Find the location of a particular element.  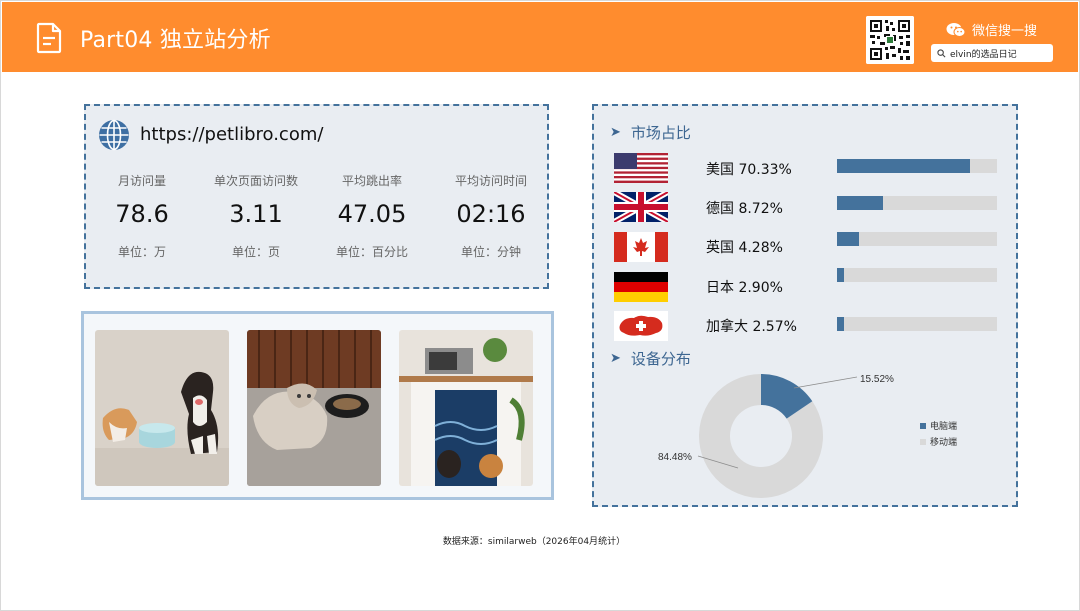

data-label-mobile: 84.48% is located at coordinates (675, 457).